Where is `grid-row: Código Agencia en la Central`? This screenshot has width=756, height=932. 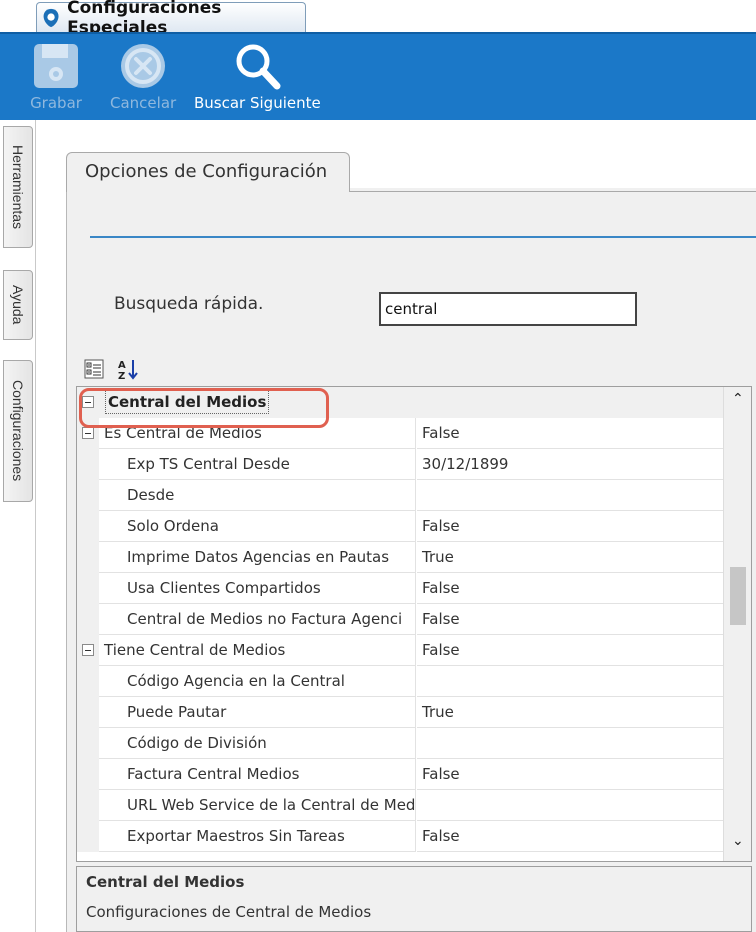
grid-row: Código Agencia en la Central is located at coordinates (400, 681).